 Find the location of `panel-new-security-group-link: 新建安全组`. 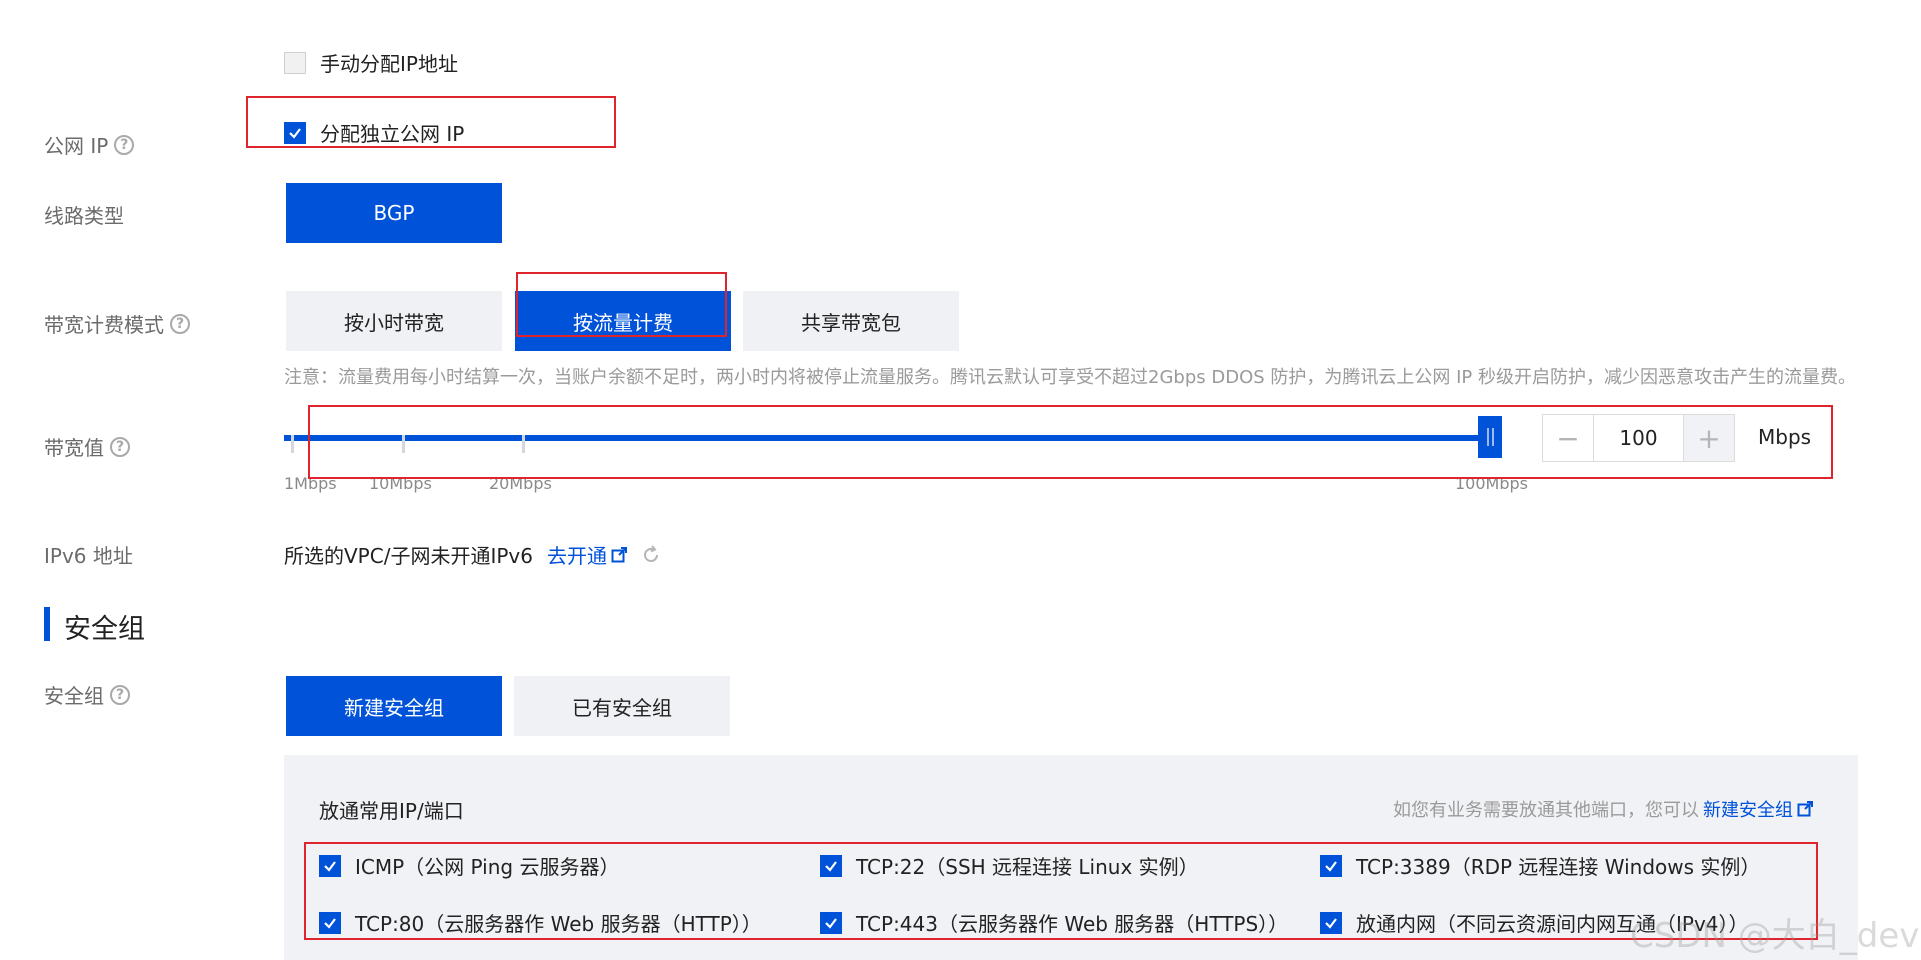

panel-new-security-group-link: 新建安全组 is located at coordinates (1758, 809).